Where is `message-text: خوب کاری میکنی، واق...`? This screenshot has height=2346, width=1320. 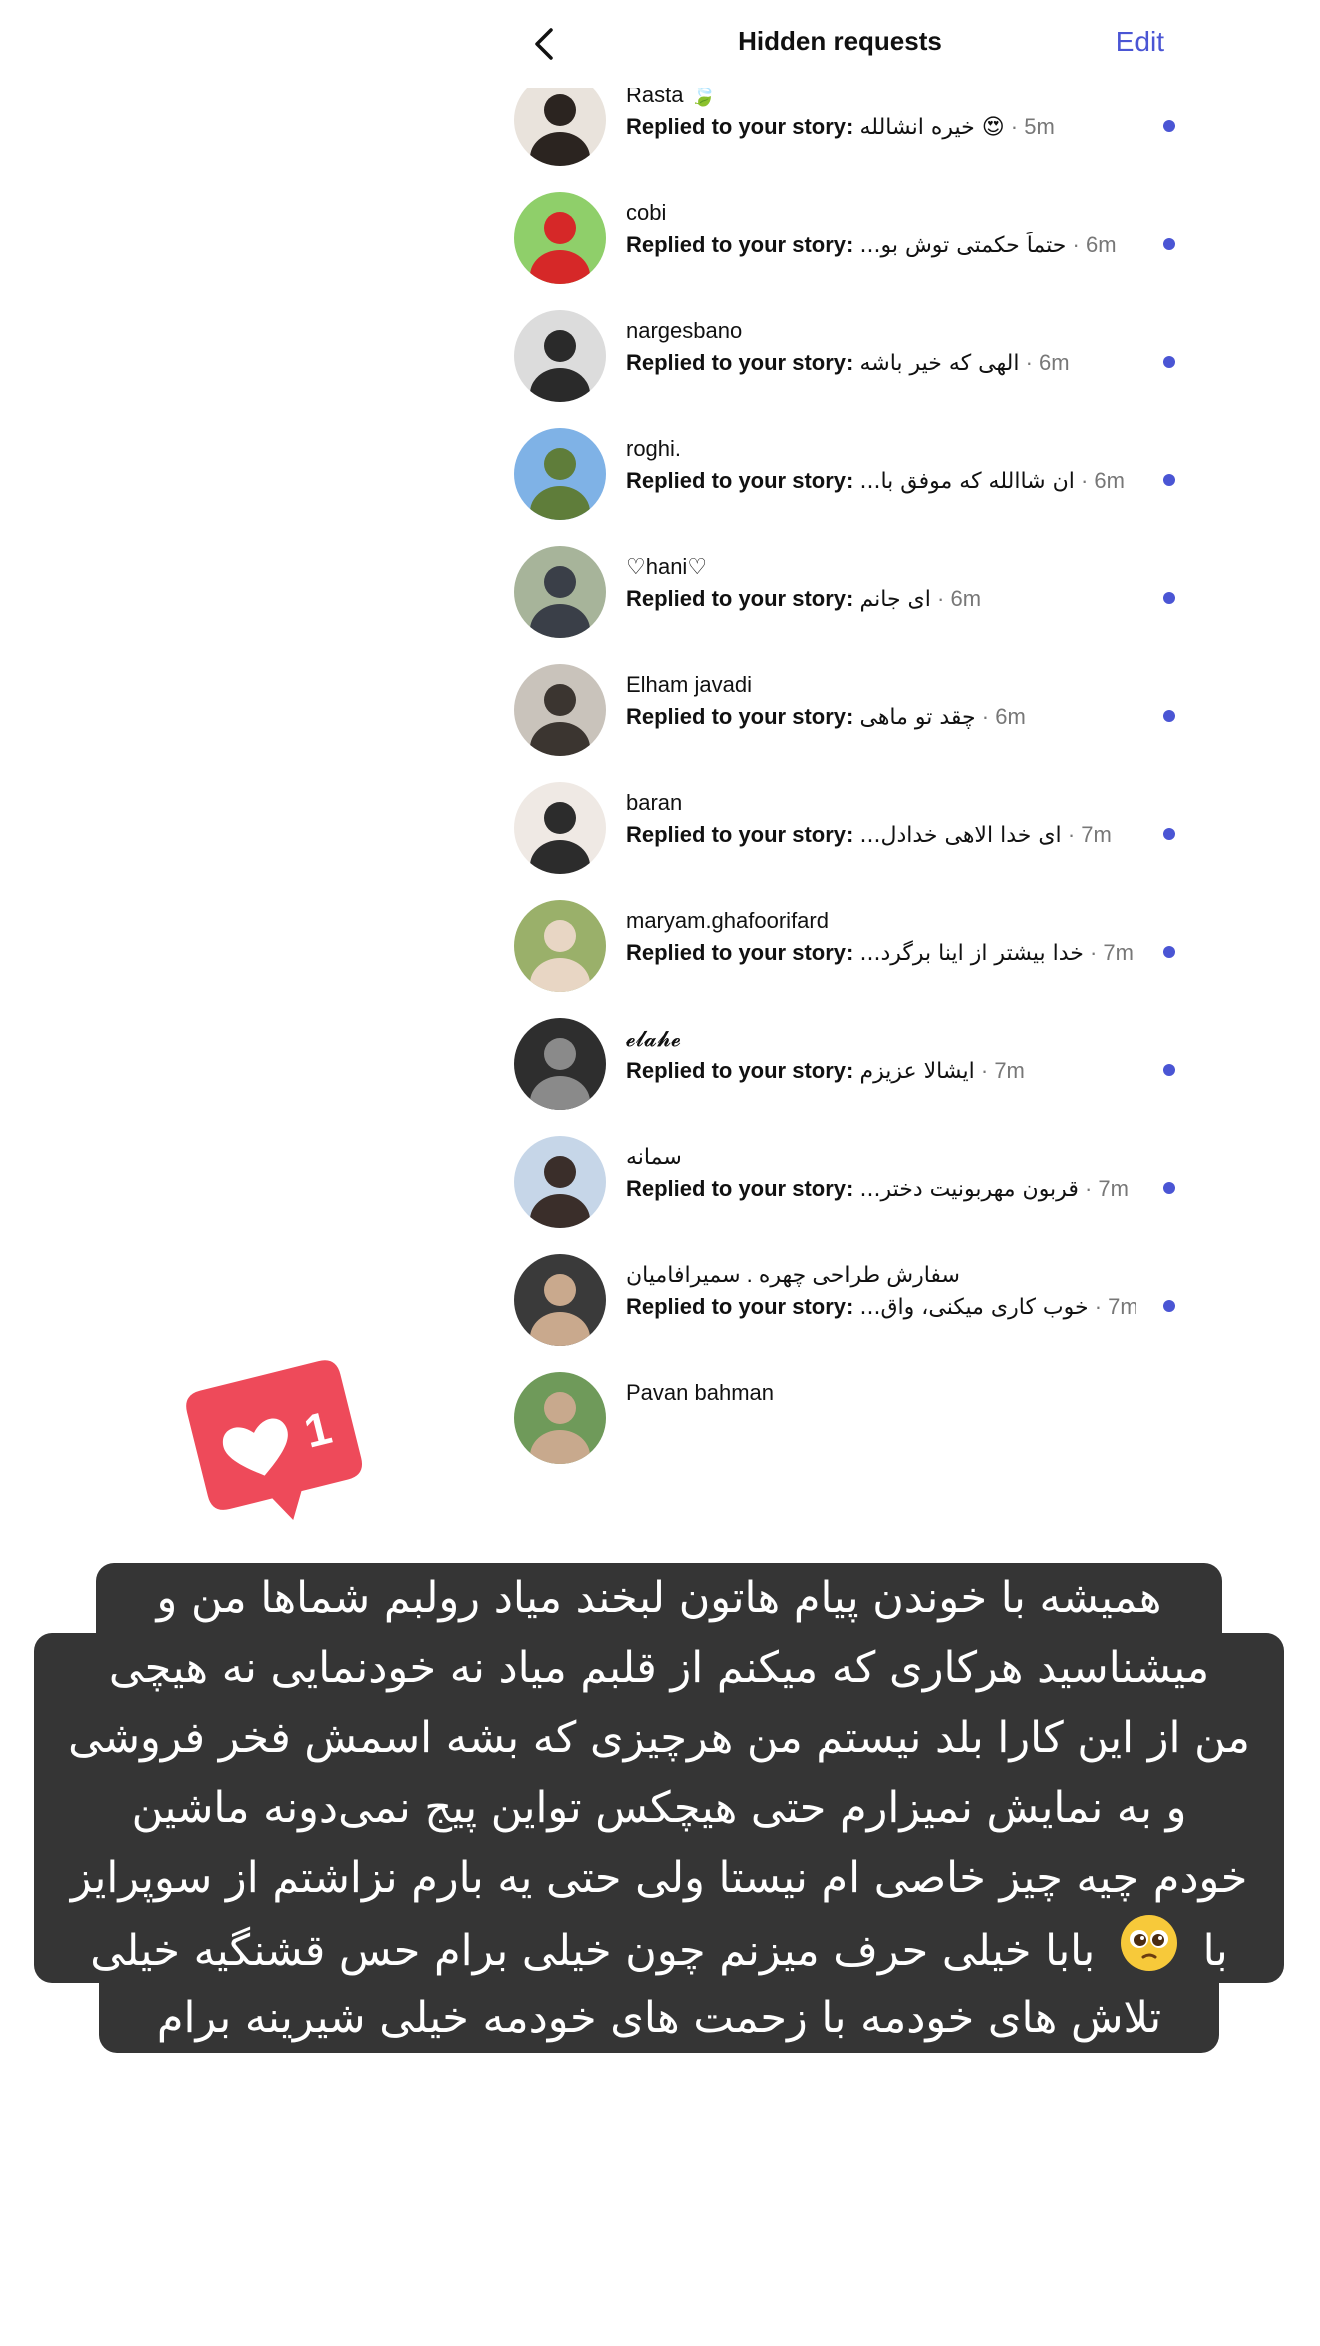
message-text: خوب کاری میکنی، واق... is located at coordinates (974, 1307).